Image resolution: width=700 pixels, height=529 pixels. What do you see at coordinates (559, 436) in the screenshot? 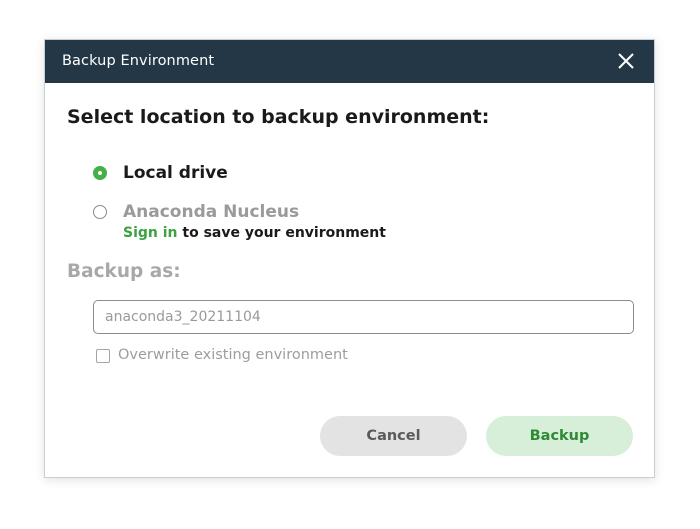
I see `backup-button: Backup` at bounding box center [559, 436].